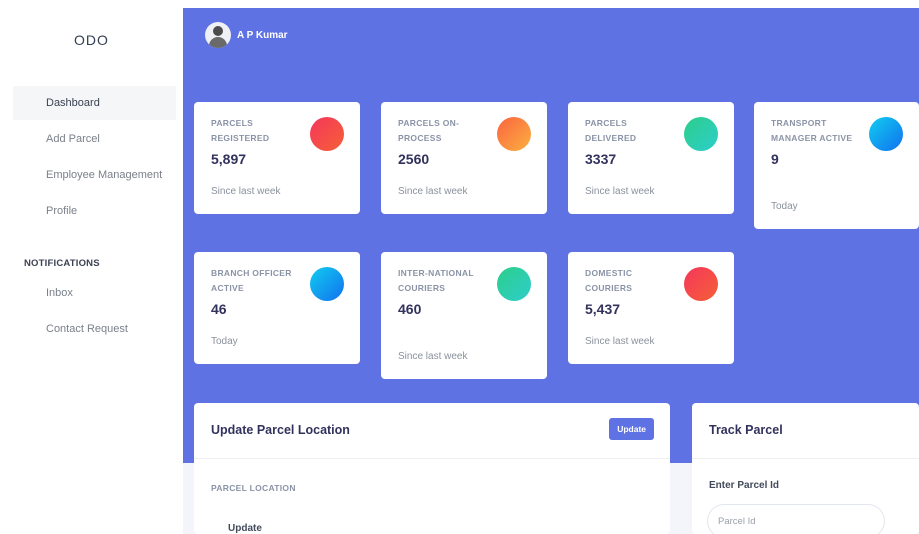 The height and width of the screenshot is (534, 919). I want to click on notifications-heading: NOTIFICATIONS, so click(62, 263).